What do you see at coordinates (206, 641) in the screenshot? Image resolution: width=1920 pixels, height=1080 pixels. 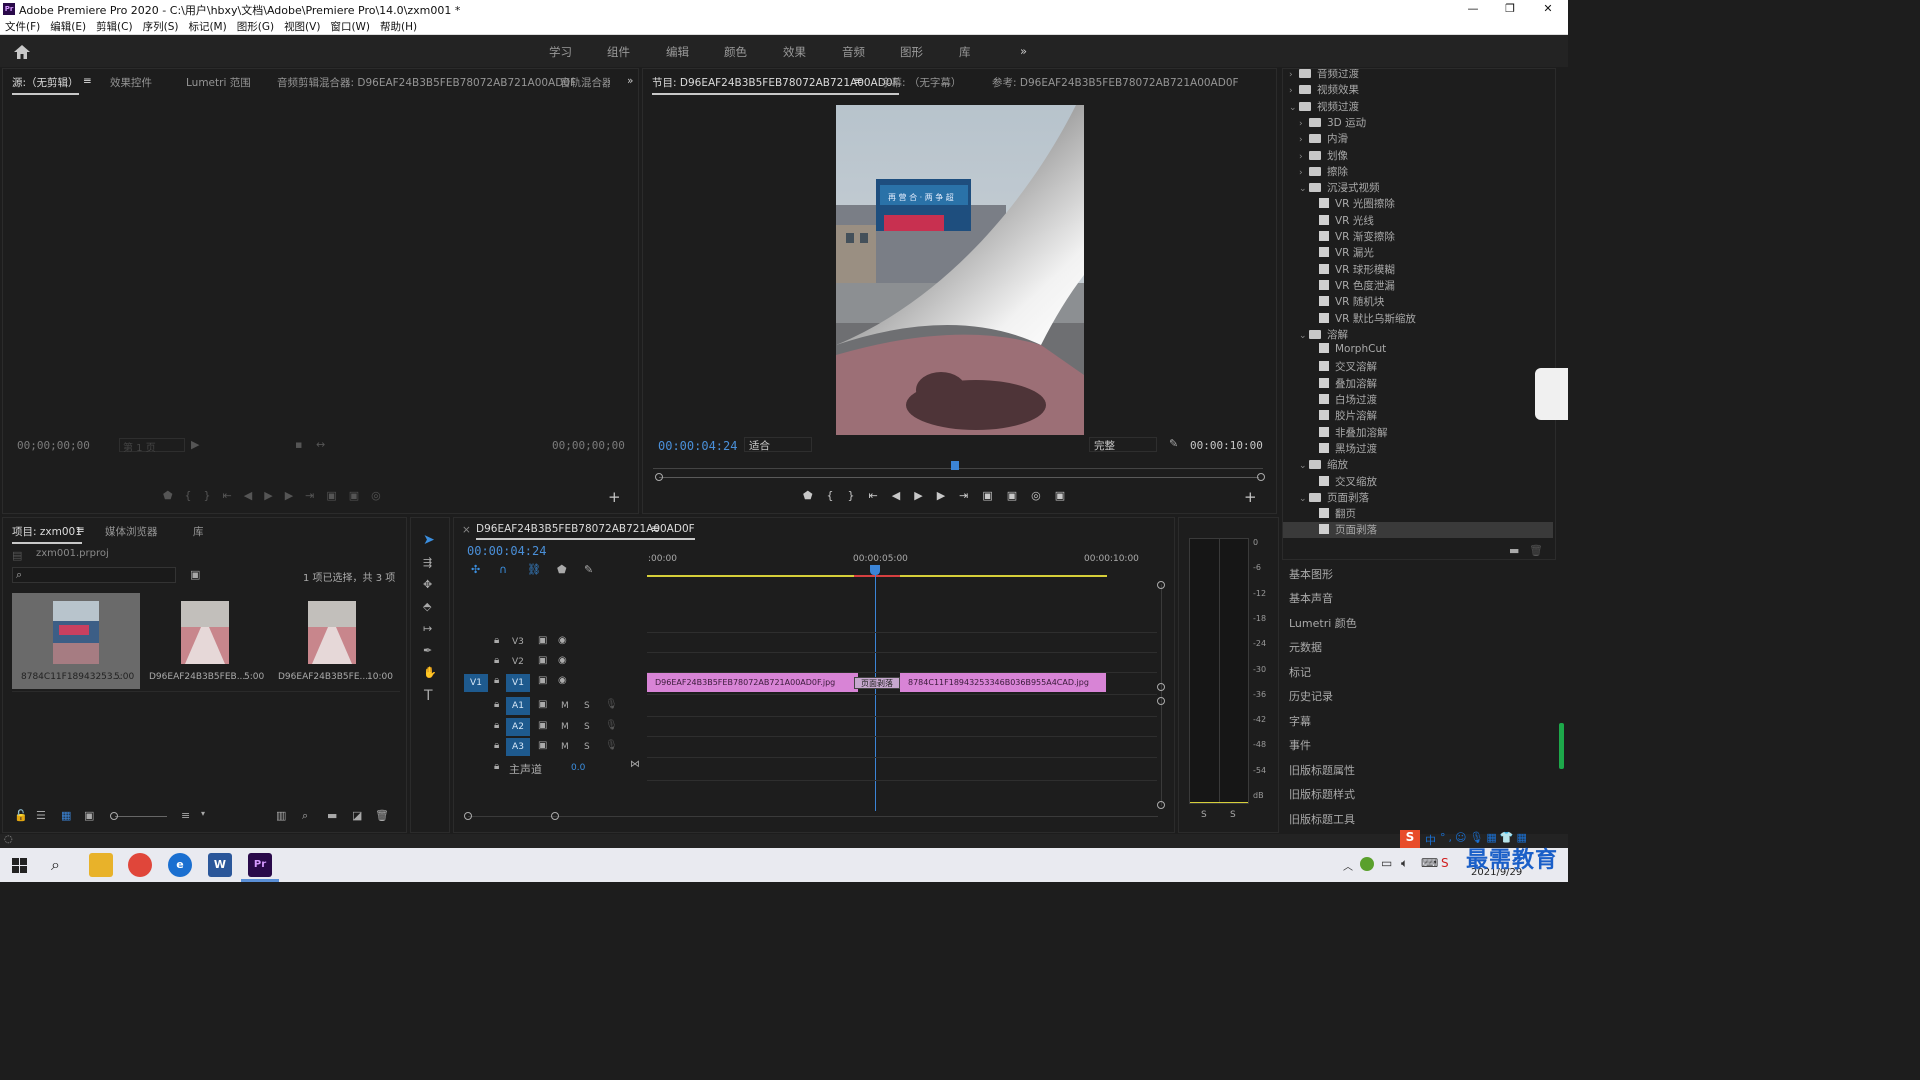 I see `project-item-2: D96EAF24B3B5FEB... 5:00` at bounding box center [206, 641].